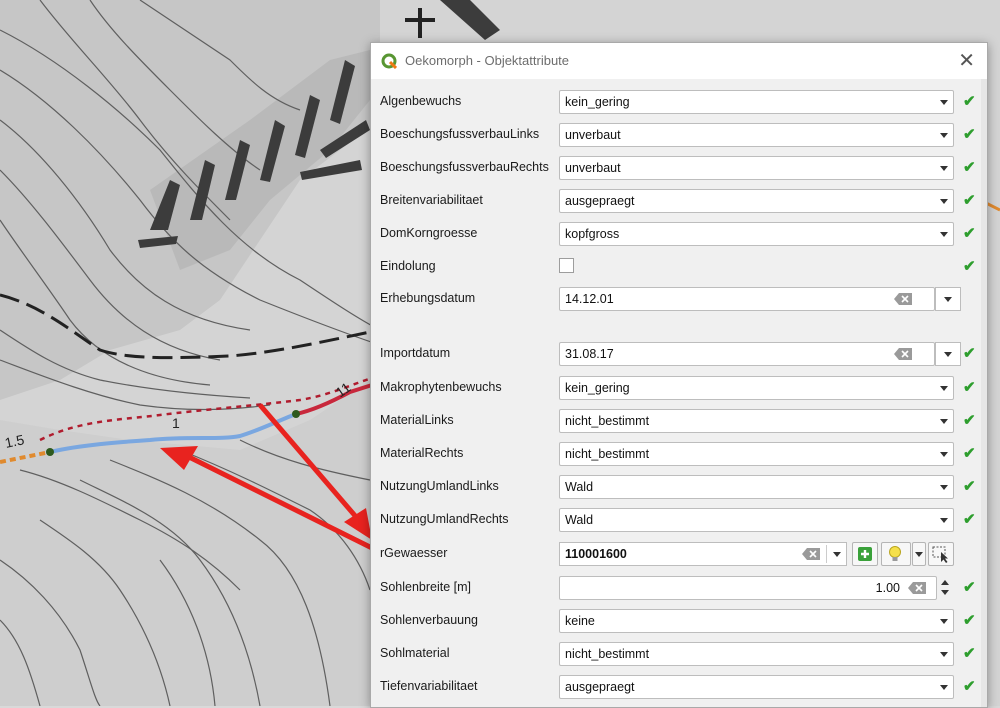 The width and height of the screenshot is (1000, 708). Describe the element at coordinates (597, 102) in the screenshot. I see `combo-value: kein_gering` at that location.